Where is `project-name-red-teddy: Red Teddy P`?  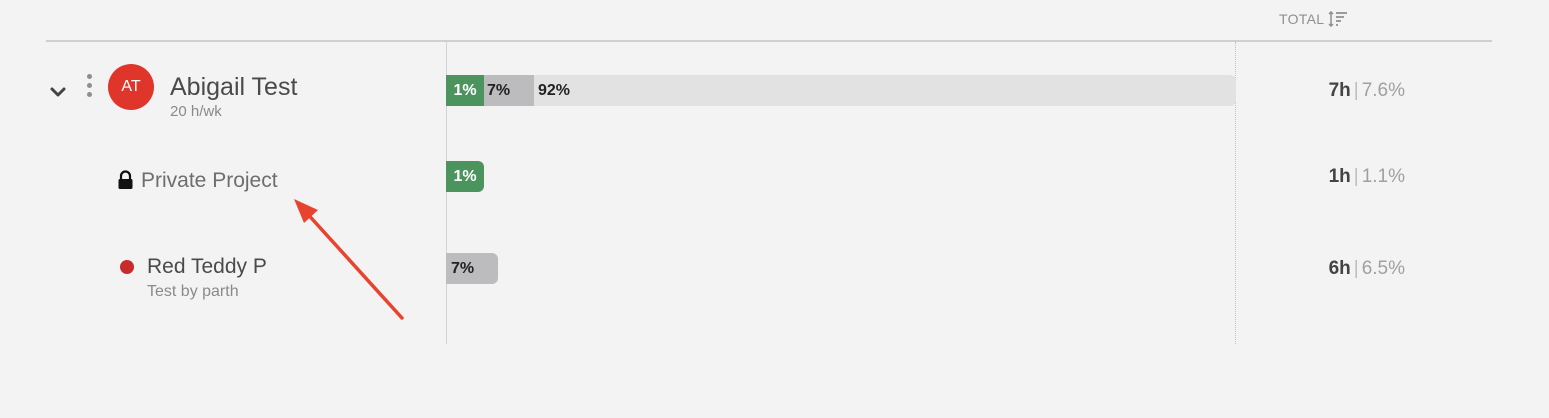
project-name-red-teddy: Red Teddy P is located at coordinates (207, 267).